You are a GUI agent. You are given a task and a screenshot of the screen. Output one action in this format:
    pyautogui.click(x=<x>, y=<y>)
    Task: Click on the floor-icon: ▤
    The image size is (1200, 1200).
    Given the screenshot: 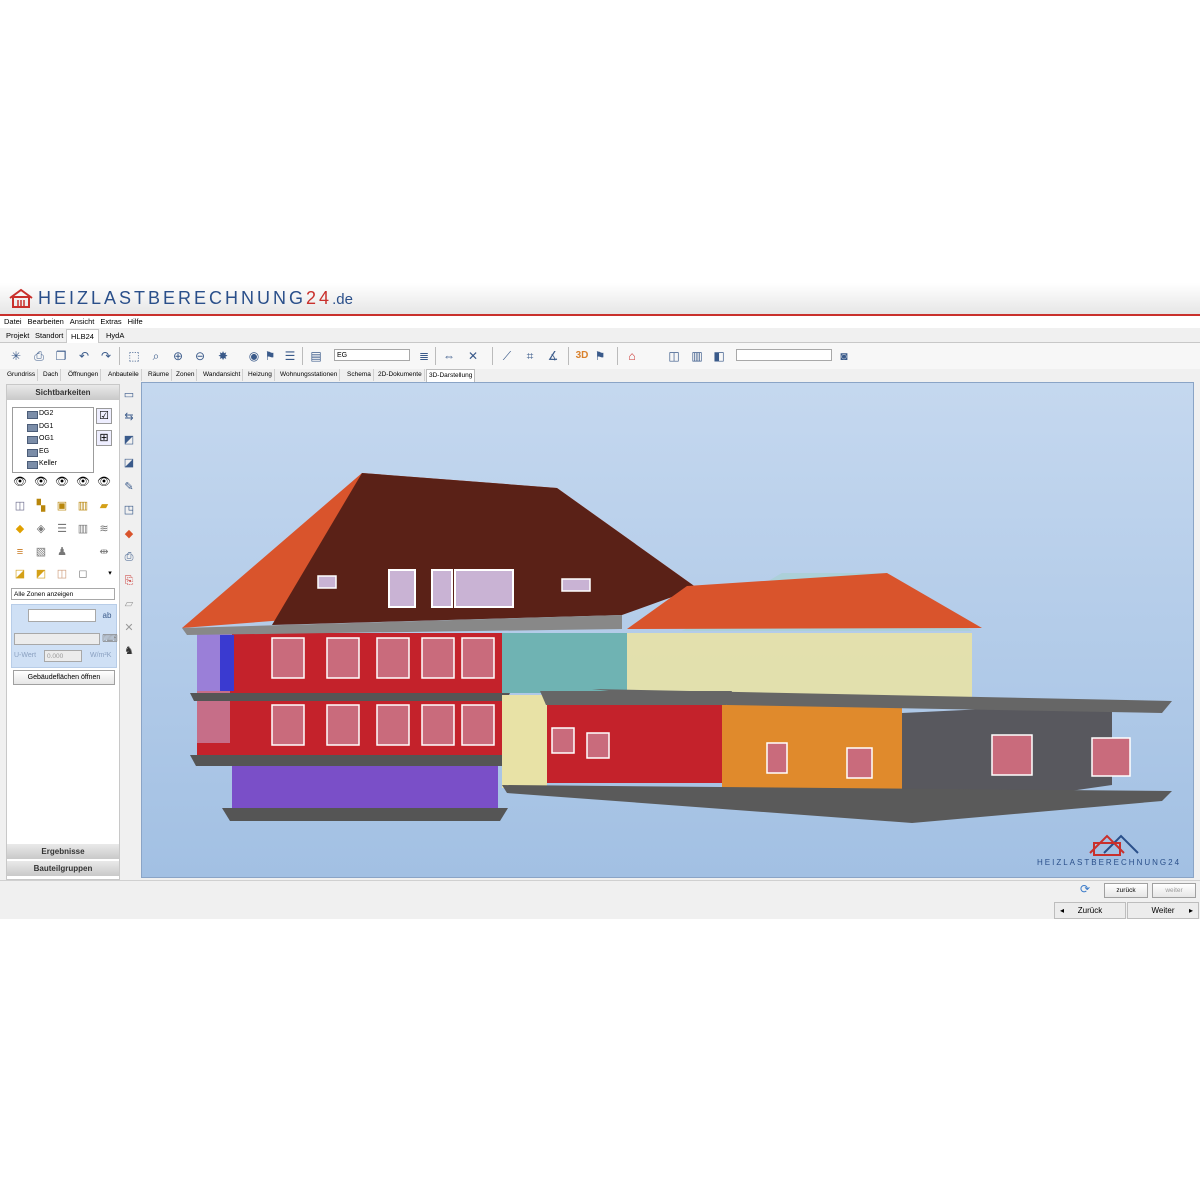 What is the action you would take?
    pyautogui.click(x=316, y=356)
    